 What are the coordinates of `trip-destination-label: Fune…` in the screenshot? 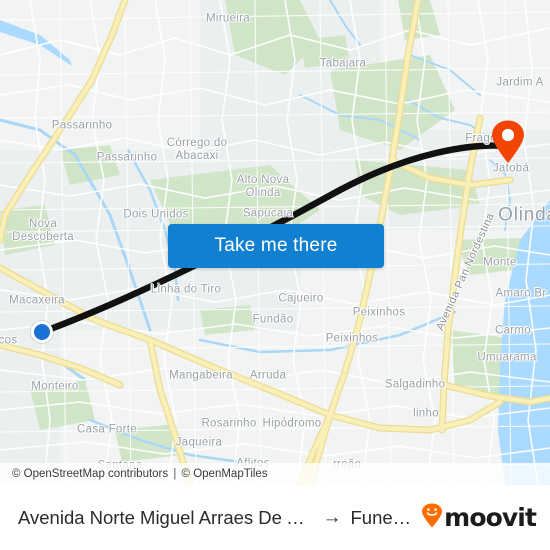 It's located at (381, 517).